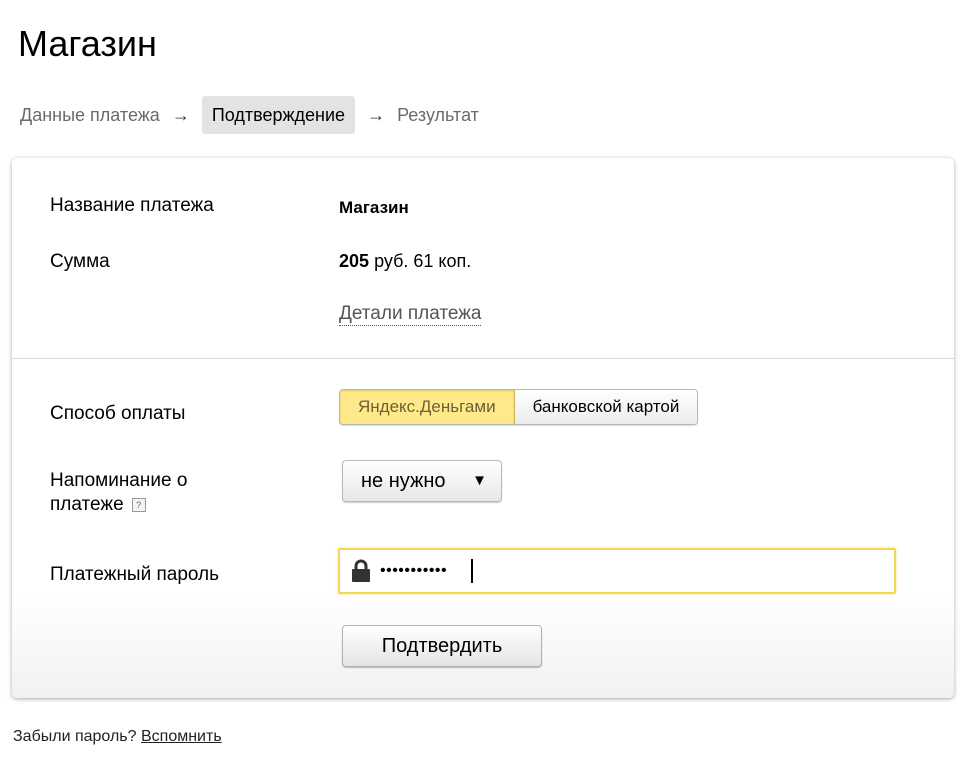 Image resolution: width=975 pixels, height=781 pixels. Describe the element at coordinates (138, 504) in the screenshot. I see `help-icon: ?` at that location.